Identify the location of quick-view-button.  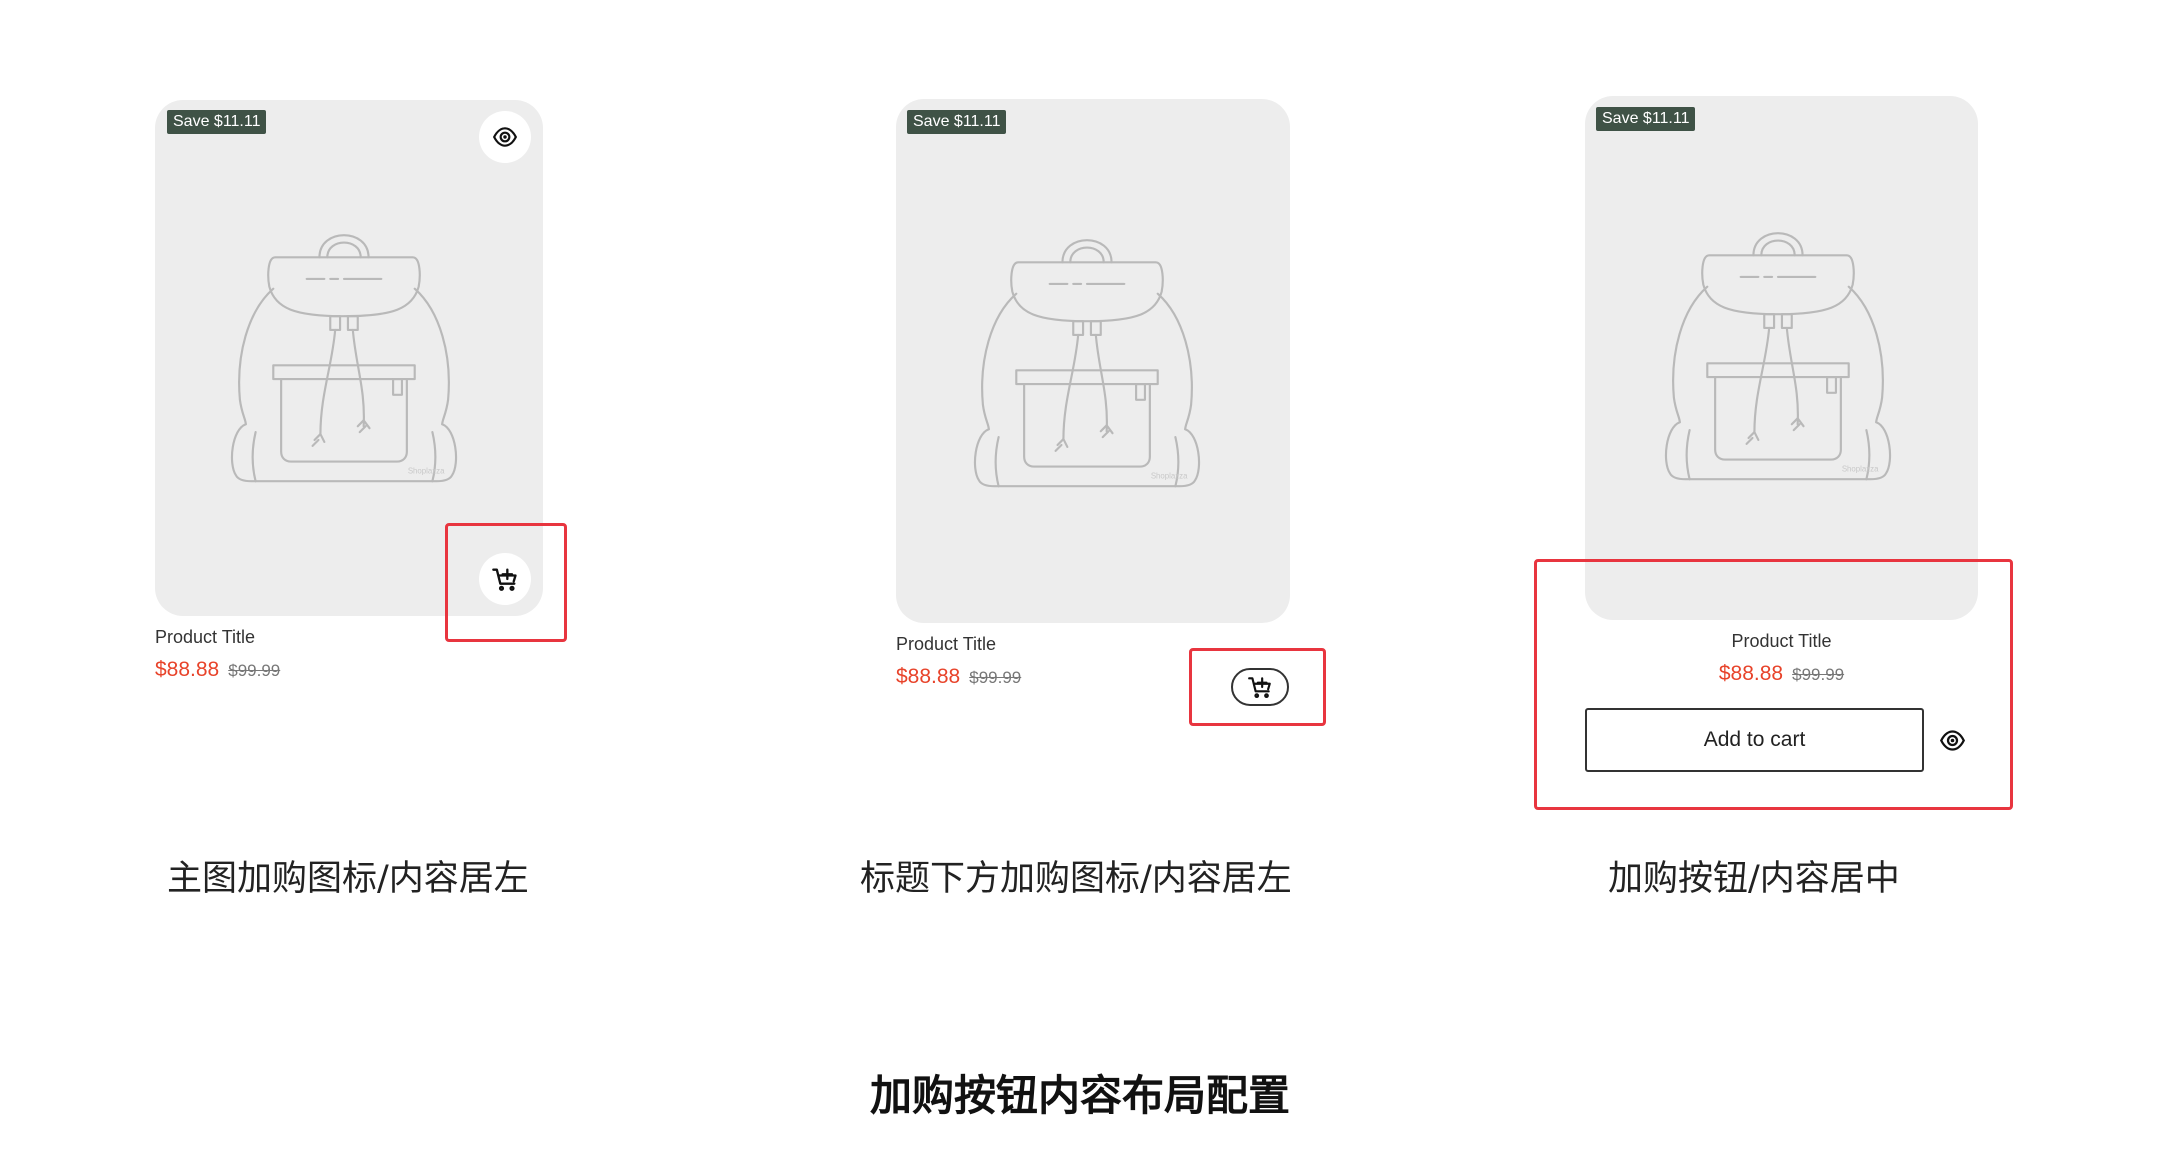
(505, 137).